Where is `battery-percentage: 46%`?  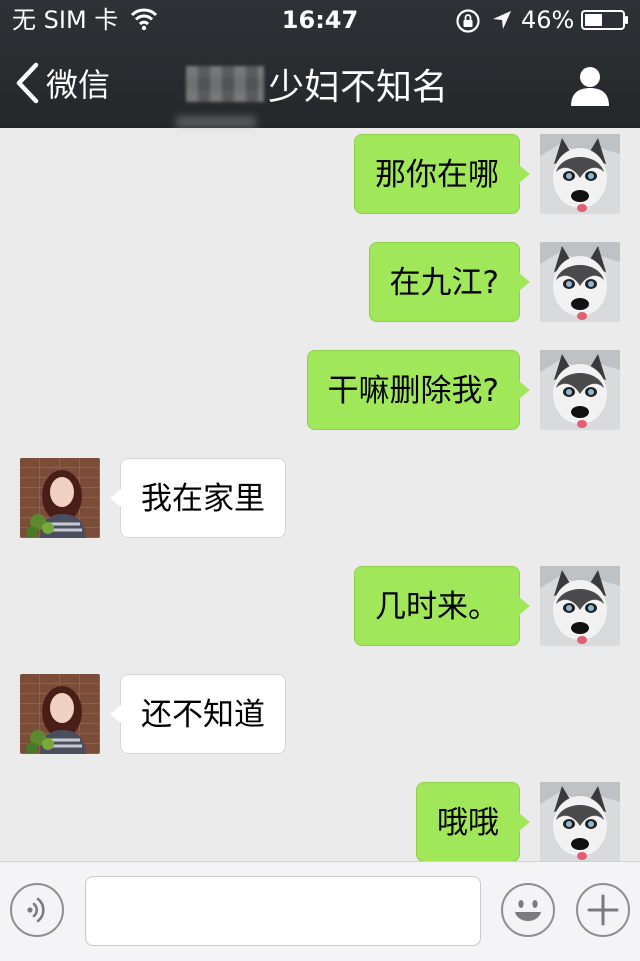
battery-percentage: 46% is located at coordinates (548, 20).